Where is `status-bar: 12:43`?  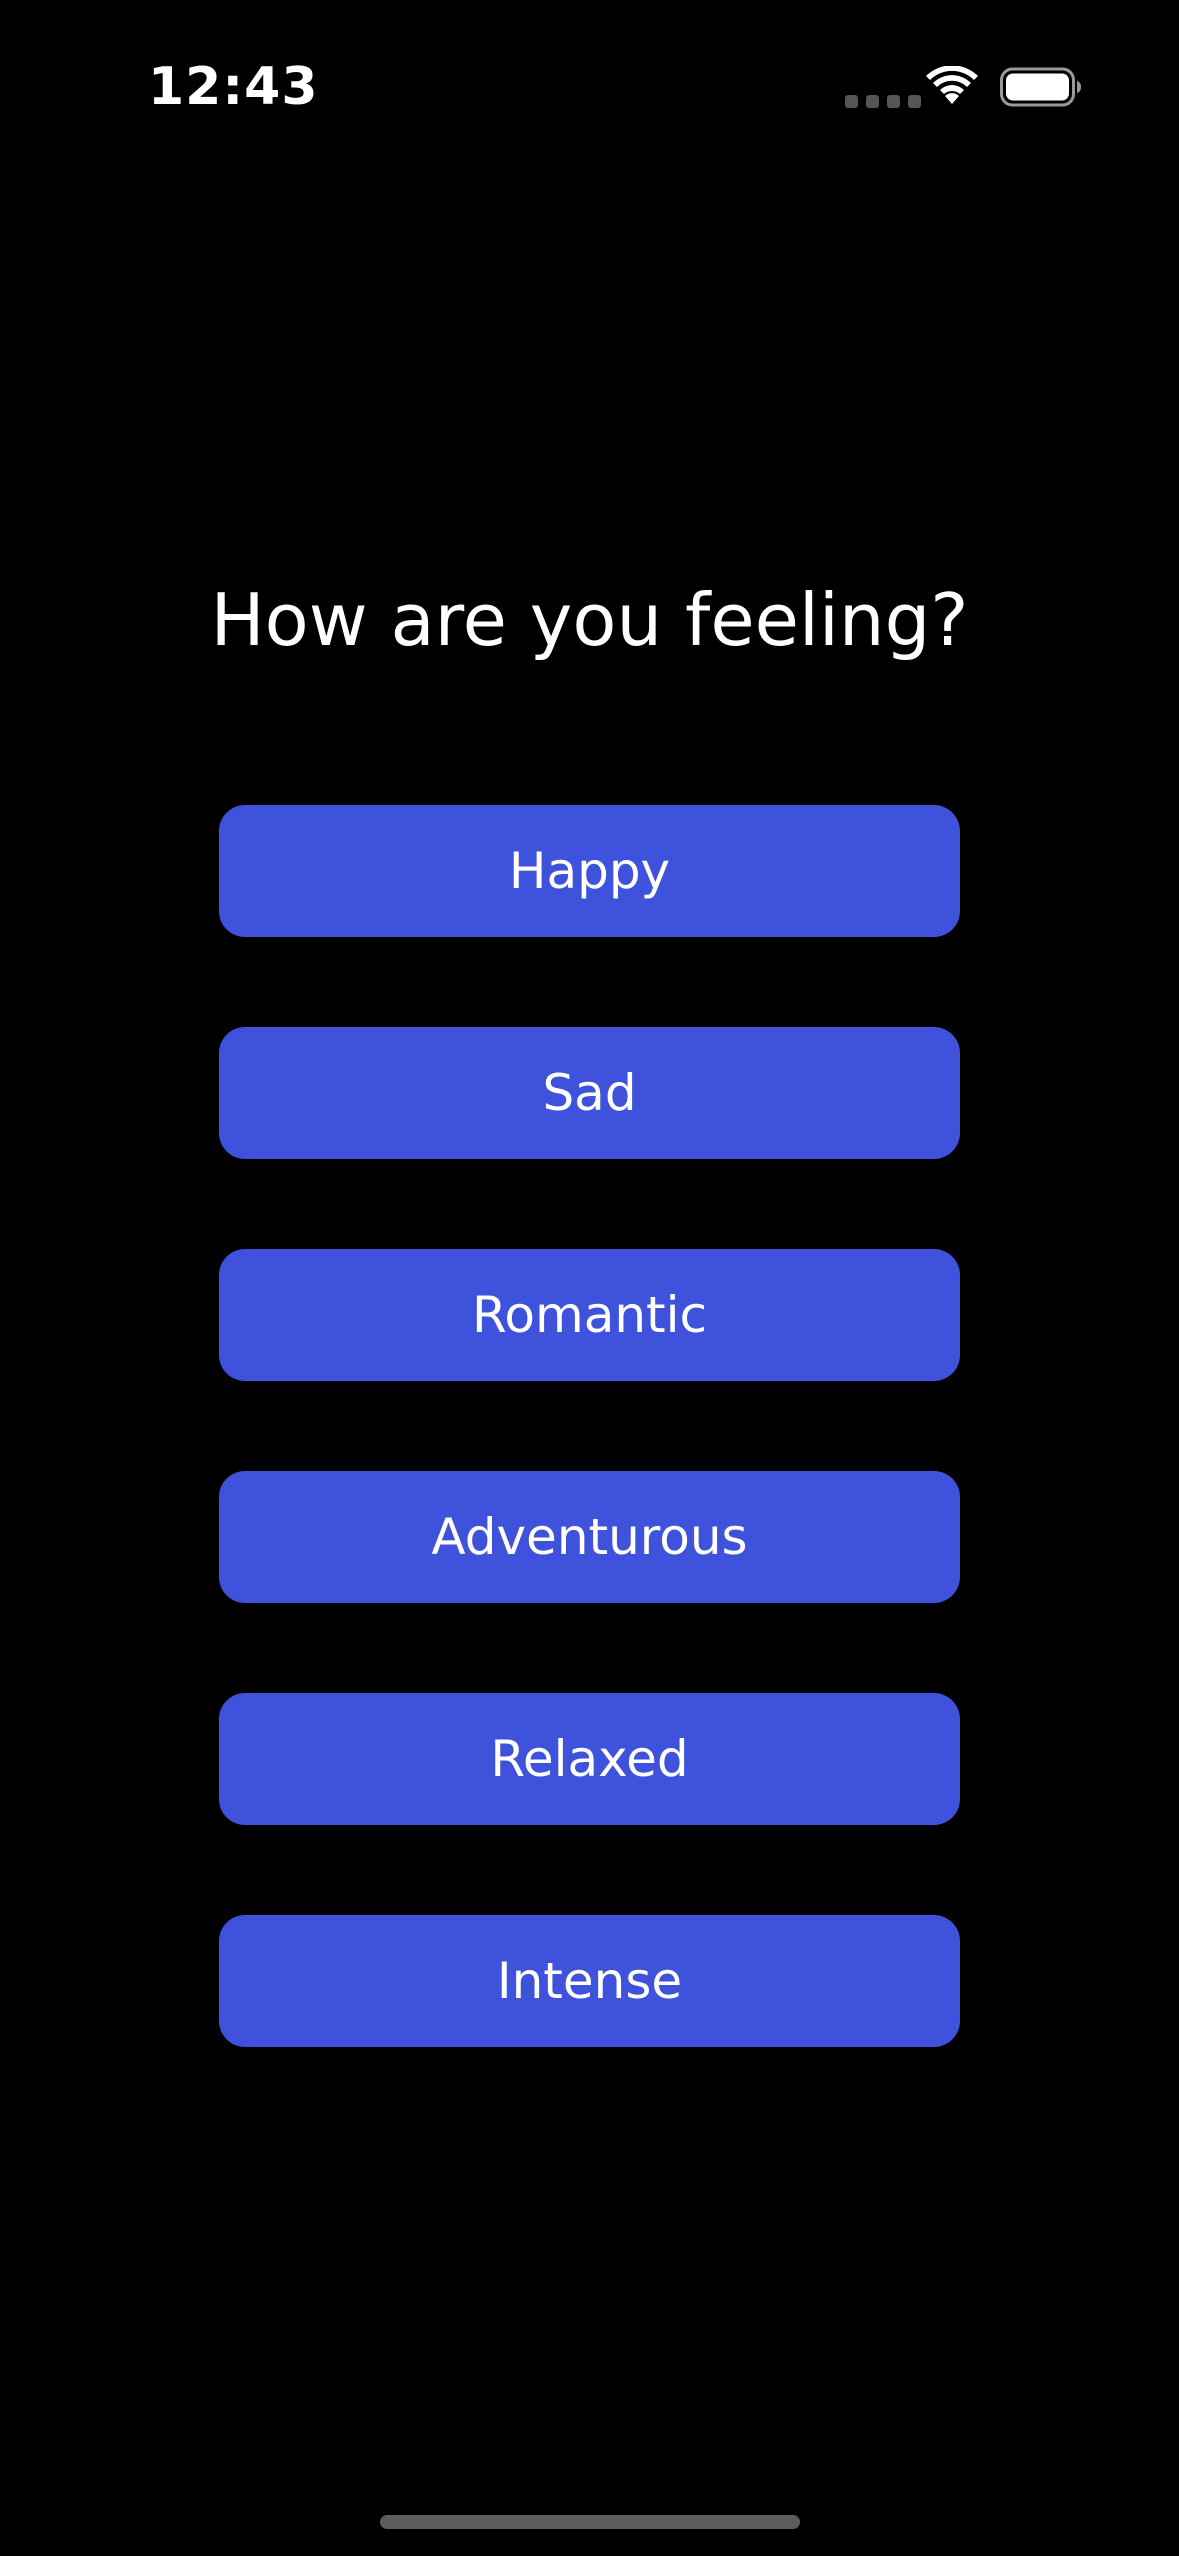
status-bar: 12:43 is located at coordinates (589, 85).